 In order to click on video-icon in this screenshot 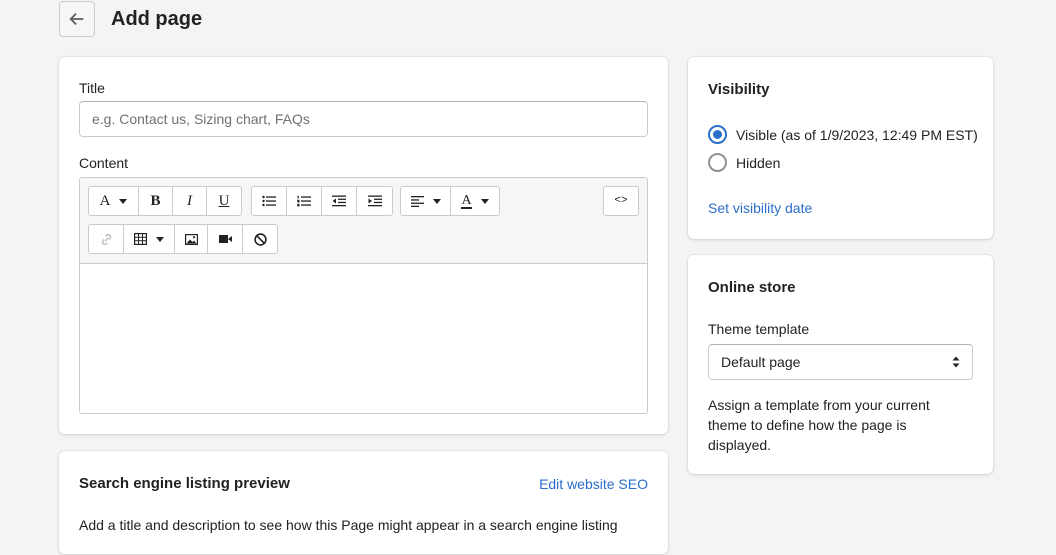, I will do `click(225, 239)`.